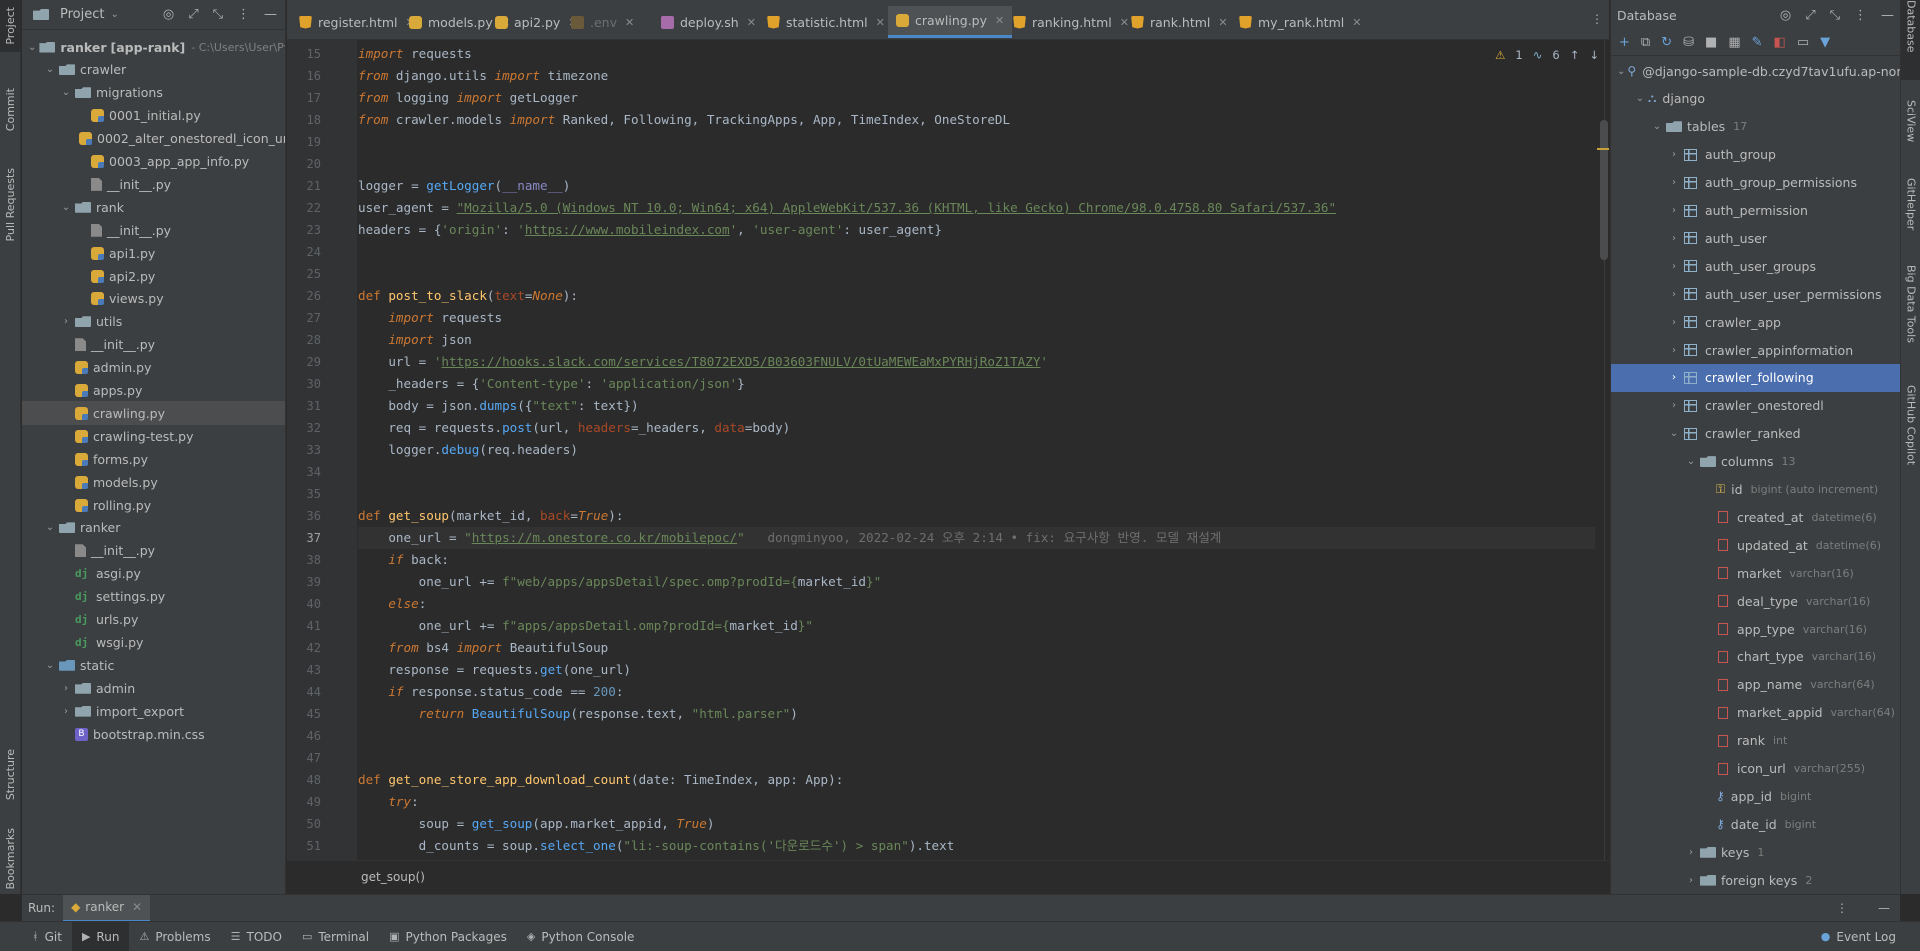  I want to click on previous-highlight-icon: ↑, so click(1575, 55).